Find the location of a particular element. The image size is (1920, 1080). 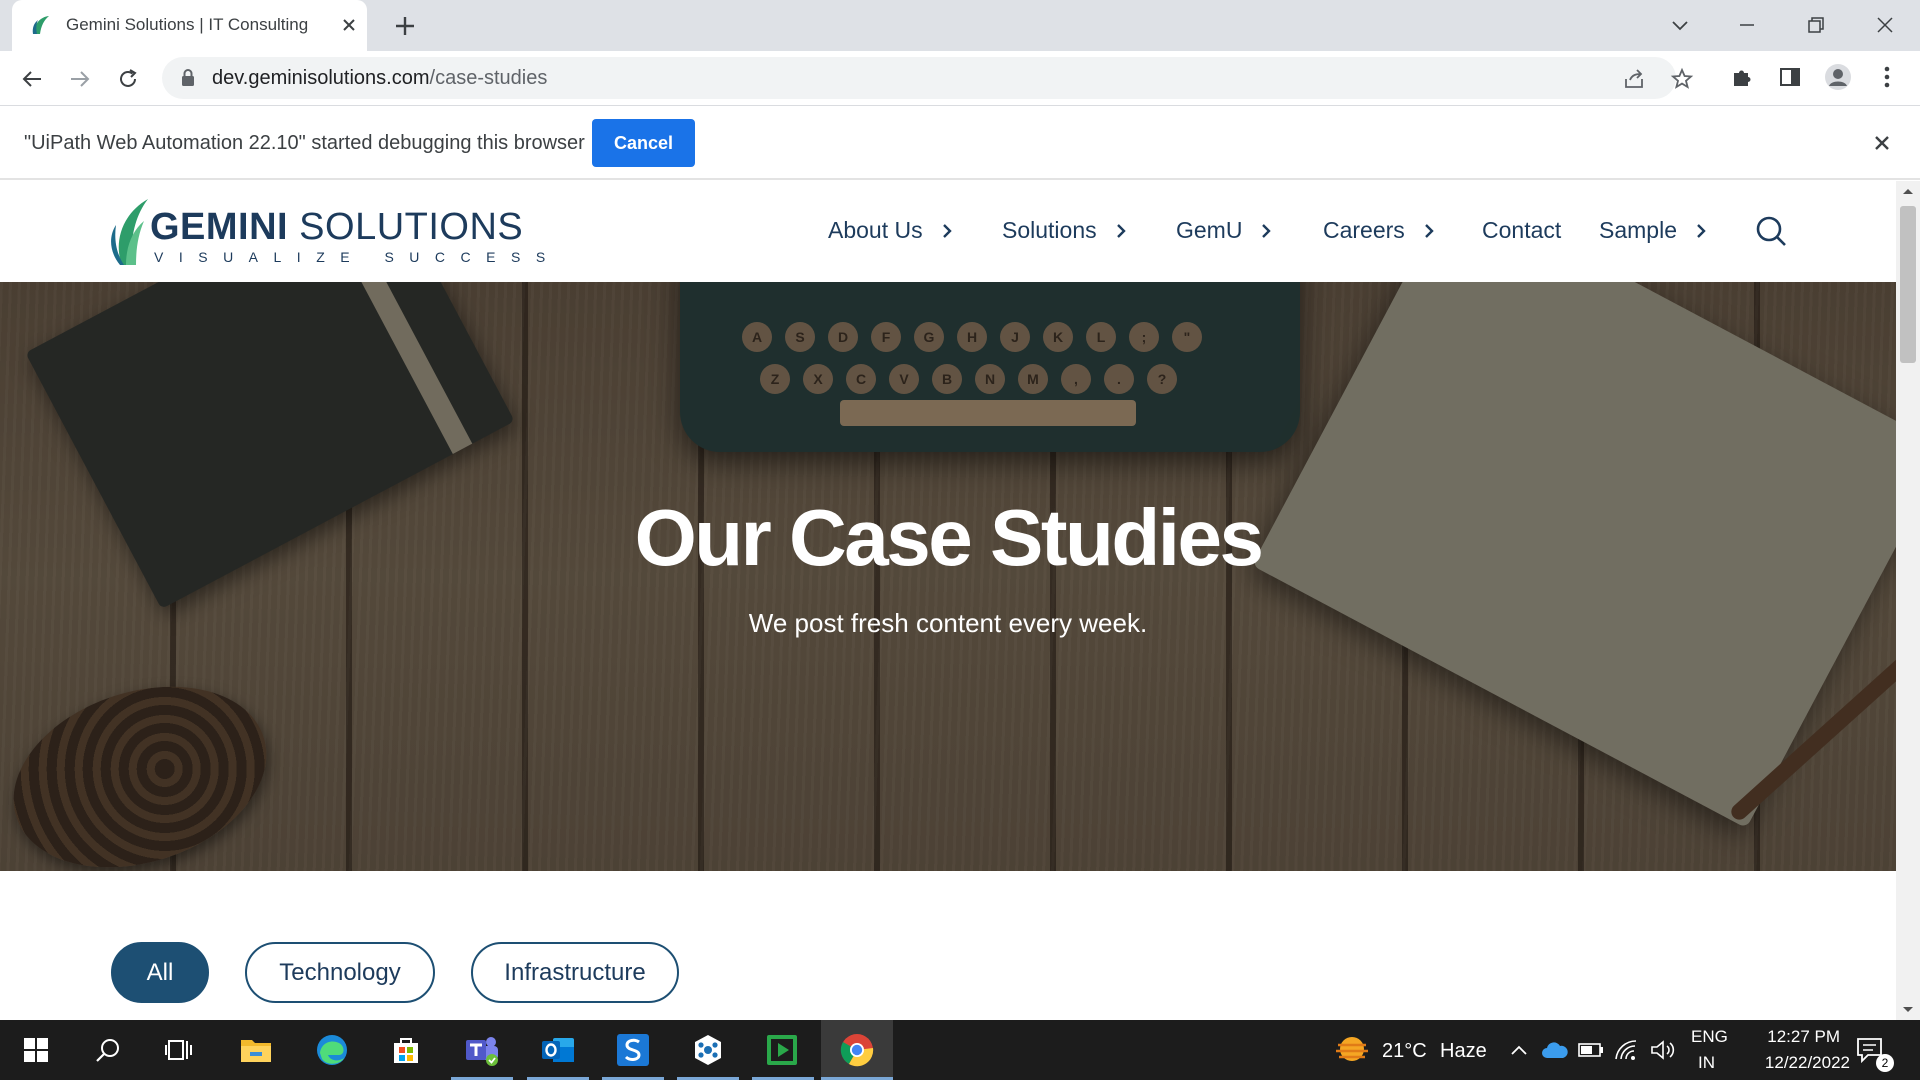

nav-careers: Careers is located at coordinates (1379, 230).